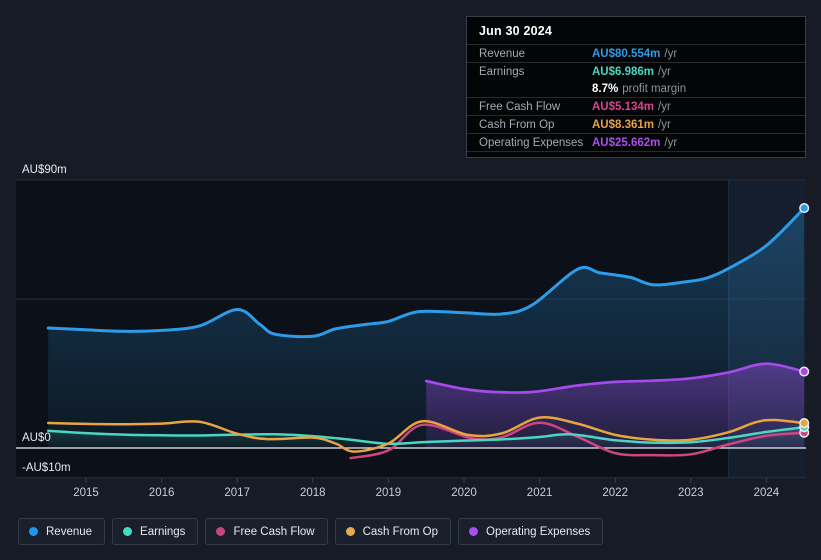  I want to click on legend-item-label: Cash From Op, so click(400, 531).